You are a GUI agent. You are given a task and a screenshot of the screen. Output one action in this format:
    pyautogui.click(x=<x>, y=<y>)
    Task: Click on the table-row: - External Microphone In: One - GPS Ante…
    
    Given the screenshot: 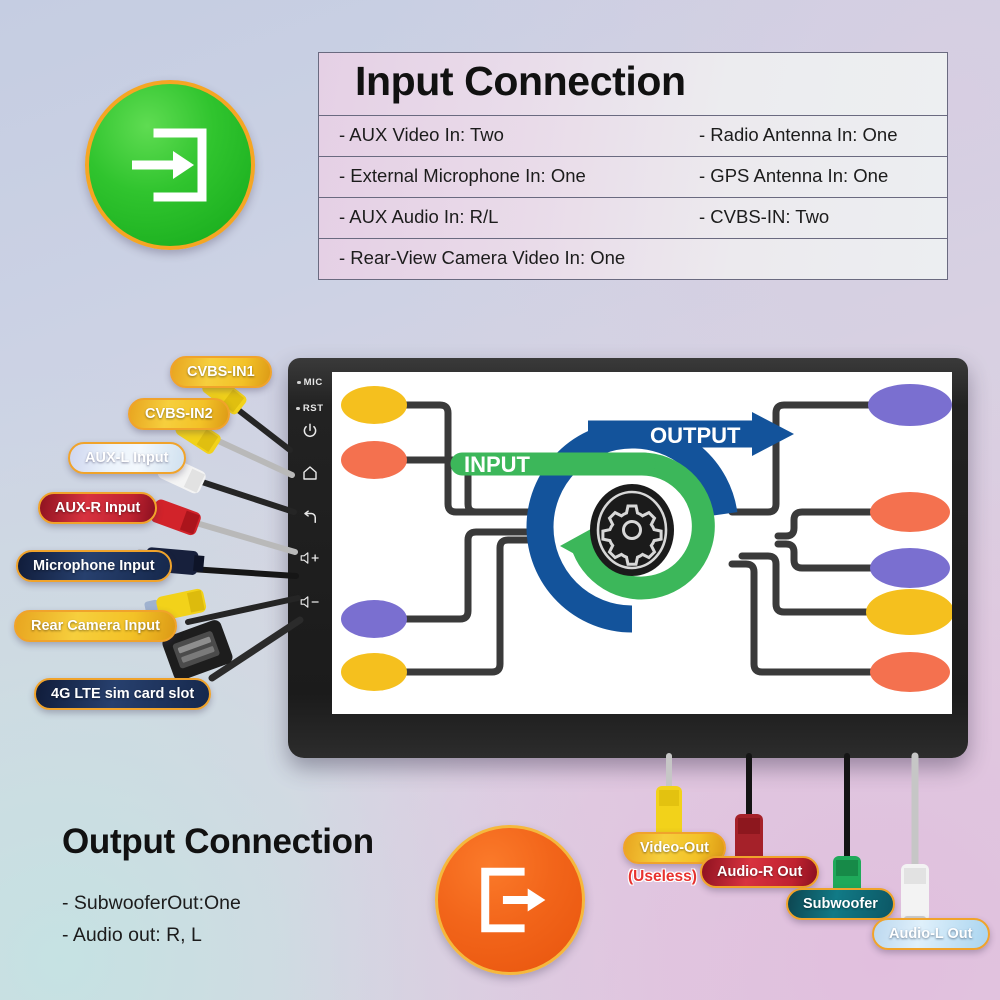 What is the action you would take?
    pyautogui.click(x=633, y=177)
    